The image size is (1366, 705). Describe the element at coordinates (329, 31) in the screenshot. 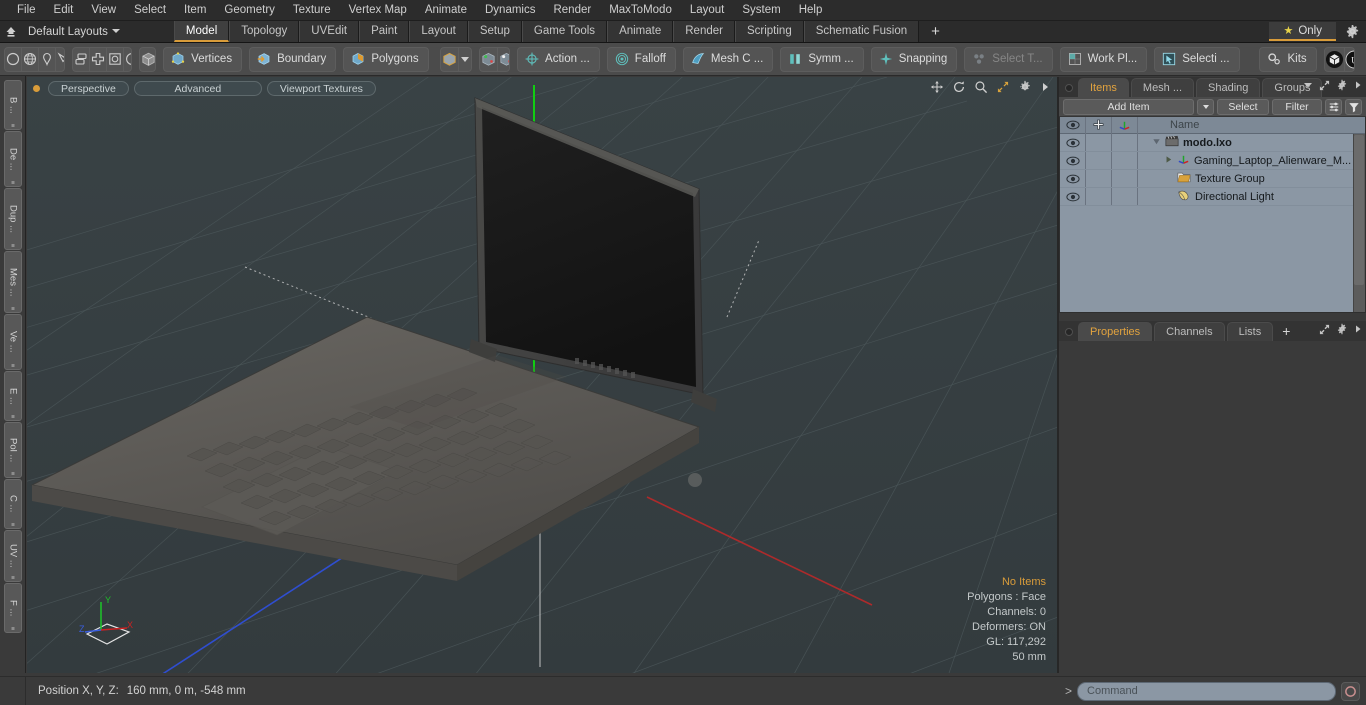

I see `tab-uvedit: UVEdit` at that location.